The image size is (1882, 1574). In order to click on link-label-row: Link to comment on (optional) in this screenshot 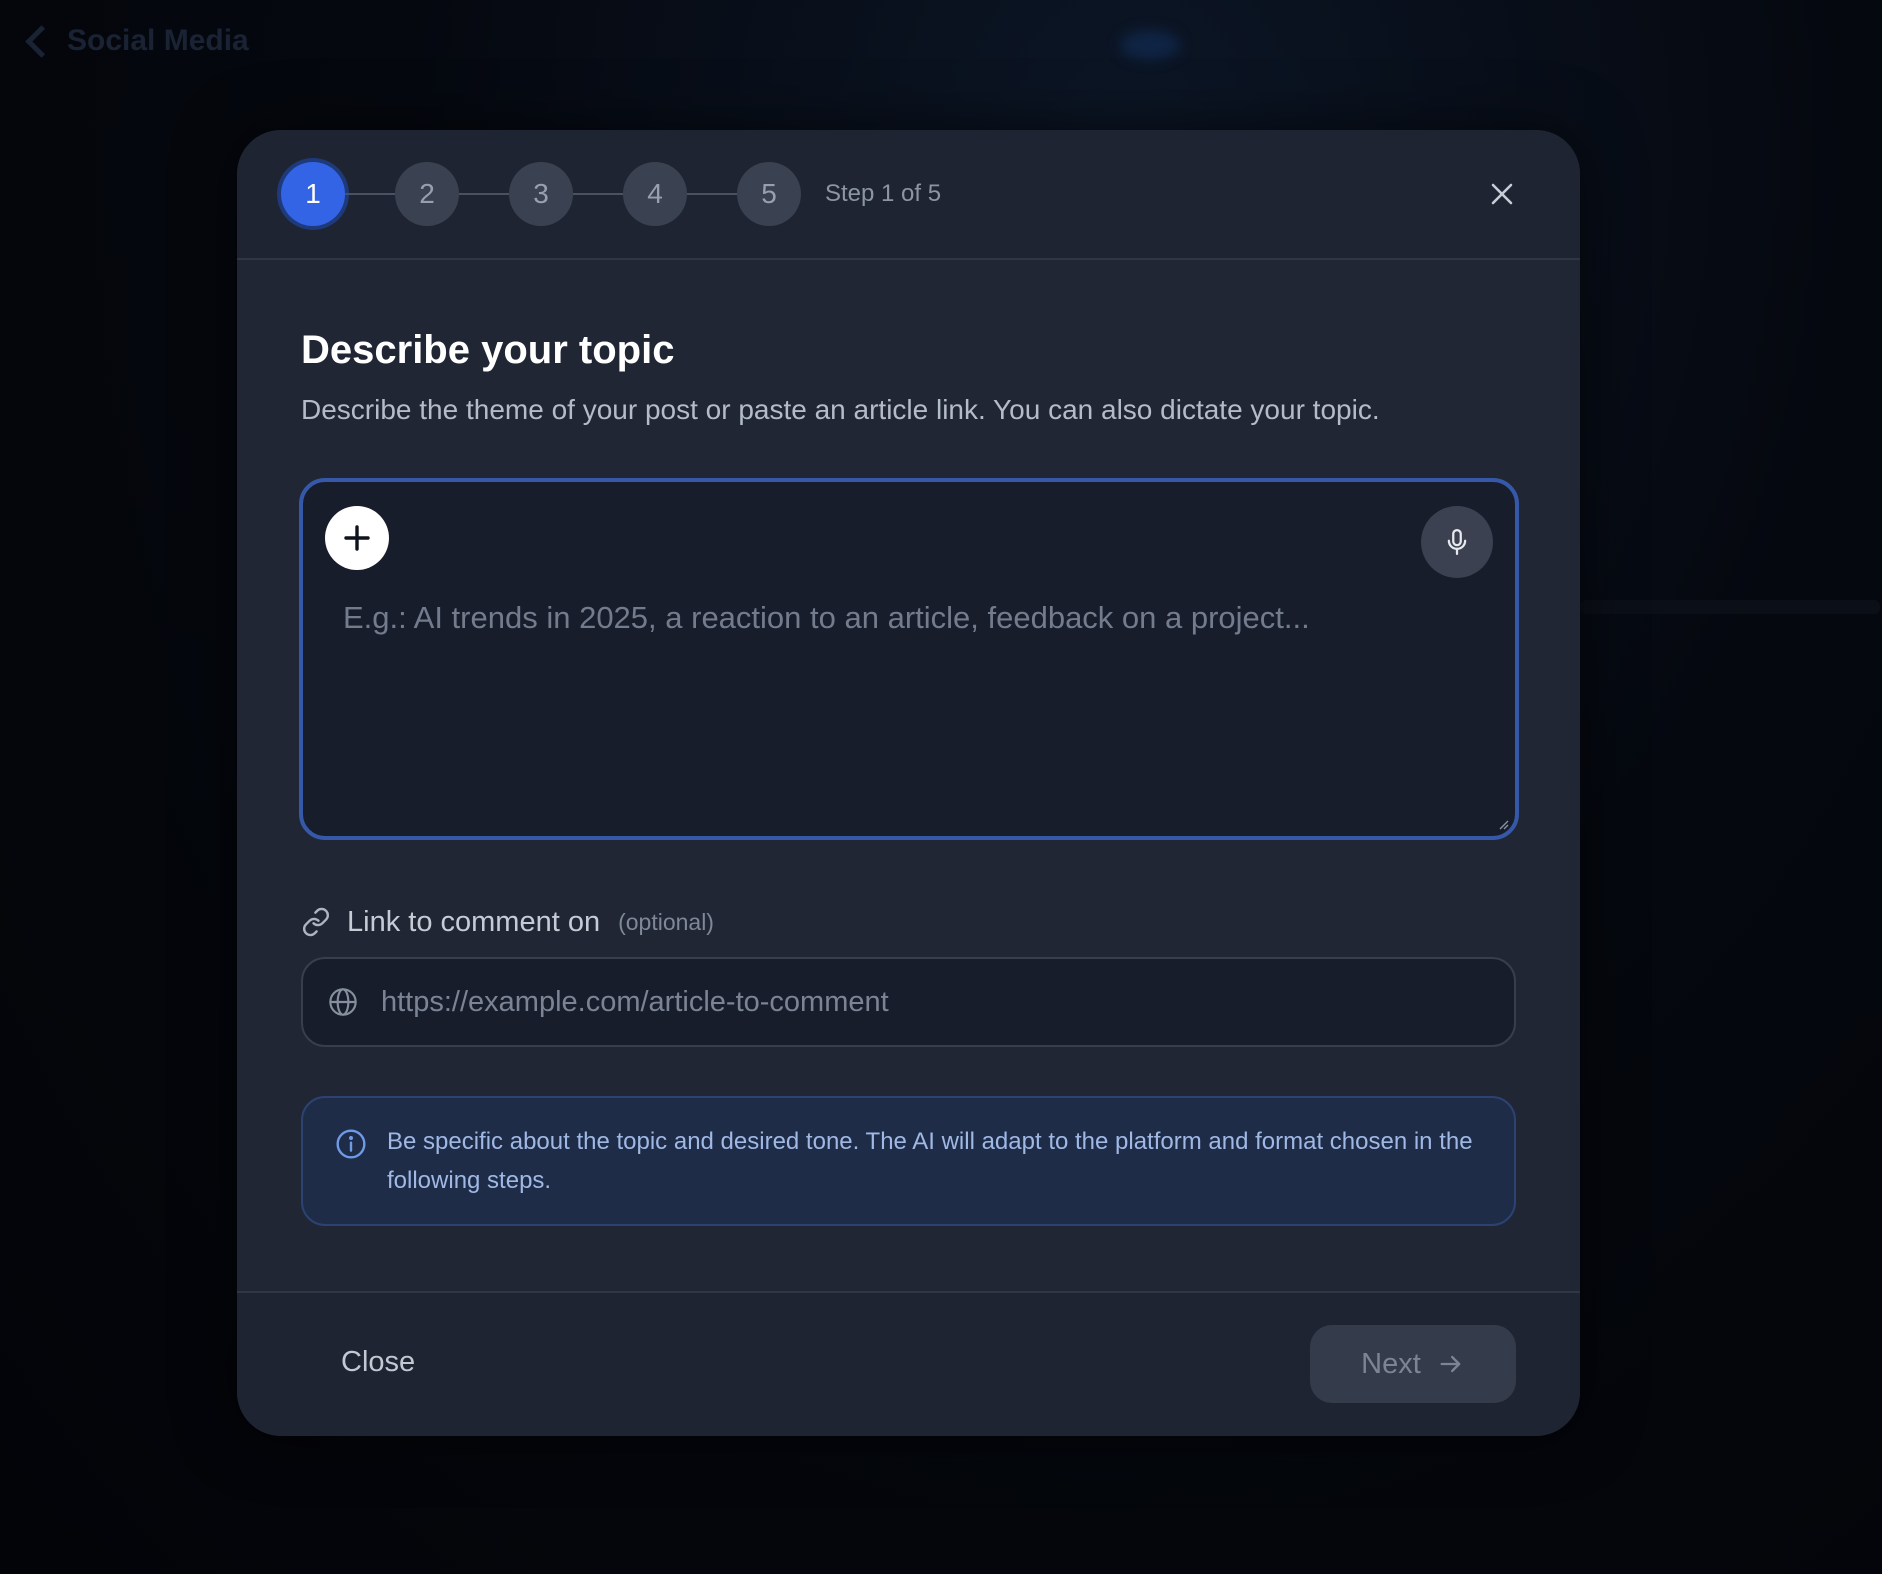, I will do `click(507, 922)`.